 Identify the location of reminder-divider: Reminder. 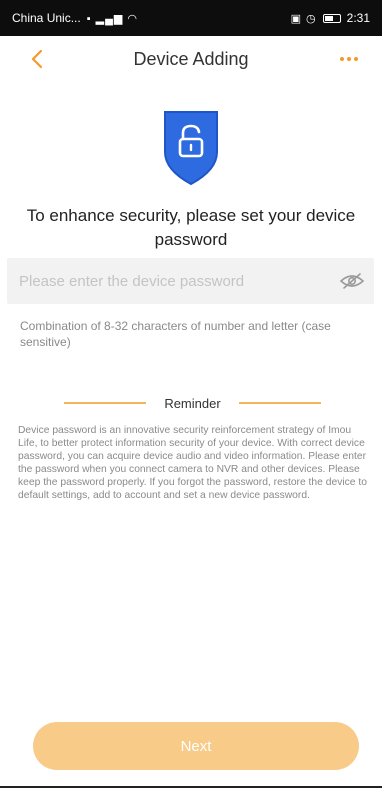
(192, 403).